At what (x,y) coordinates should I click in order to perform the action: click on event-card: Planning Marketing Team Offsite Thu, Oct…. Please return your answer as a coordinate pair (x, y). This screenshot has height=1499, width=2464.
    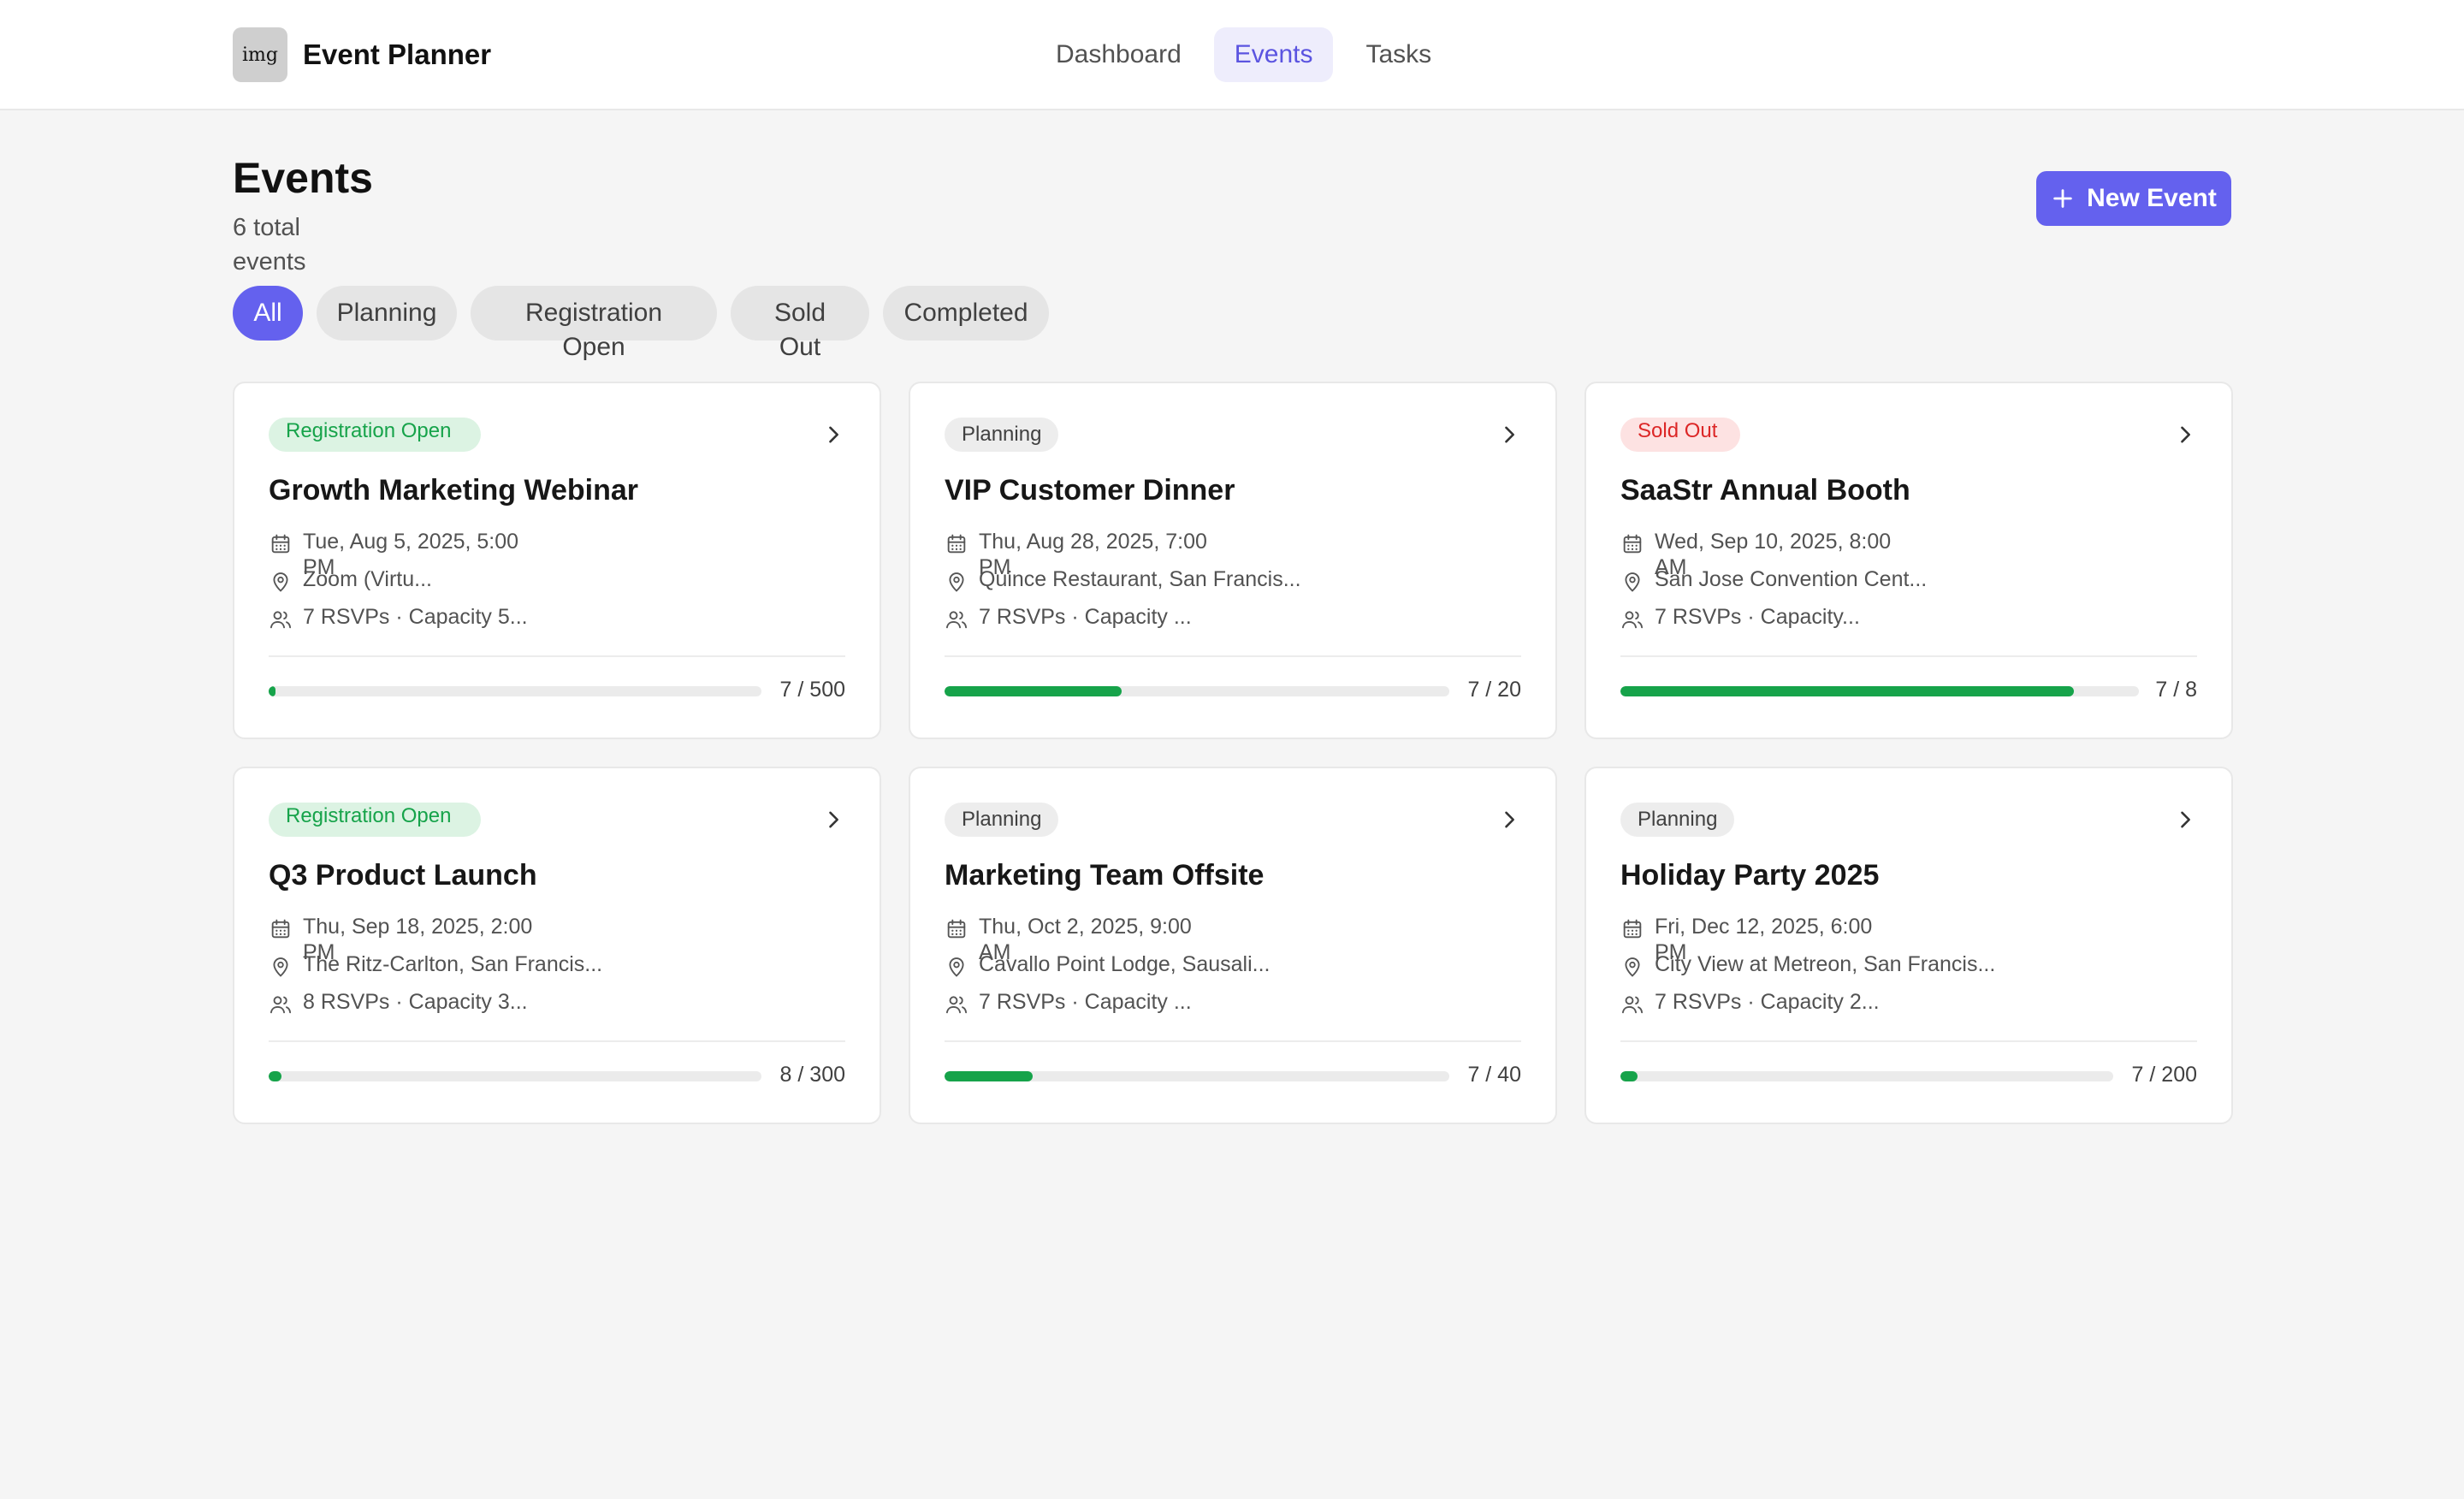
    Looking at the image, I should click on (1233, 945).